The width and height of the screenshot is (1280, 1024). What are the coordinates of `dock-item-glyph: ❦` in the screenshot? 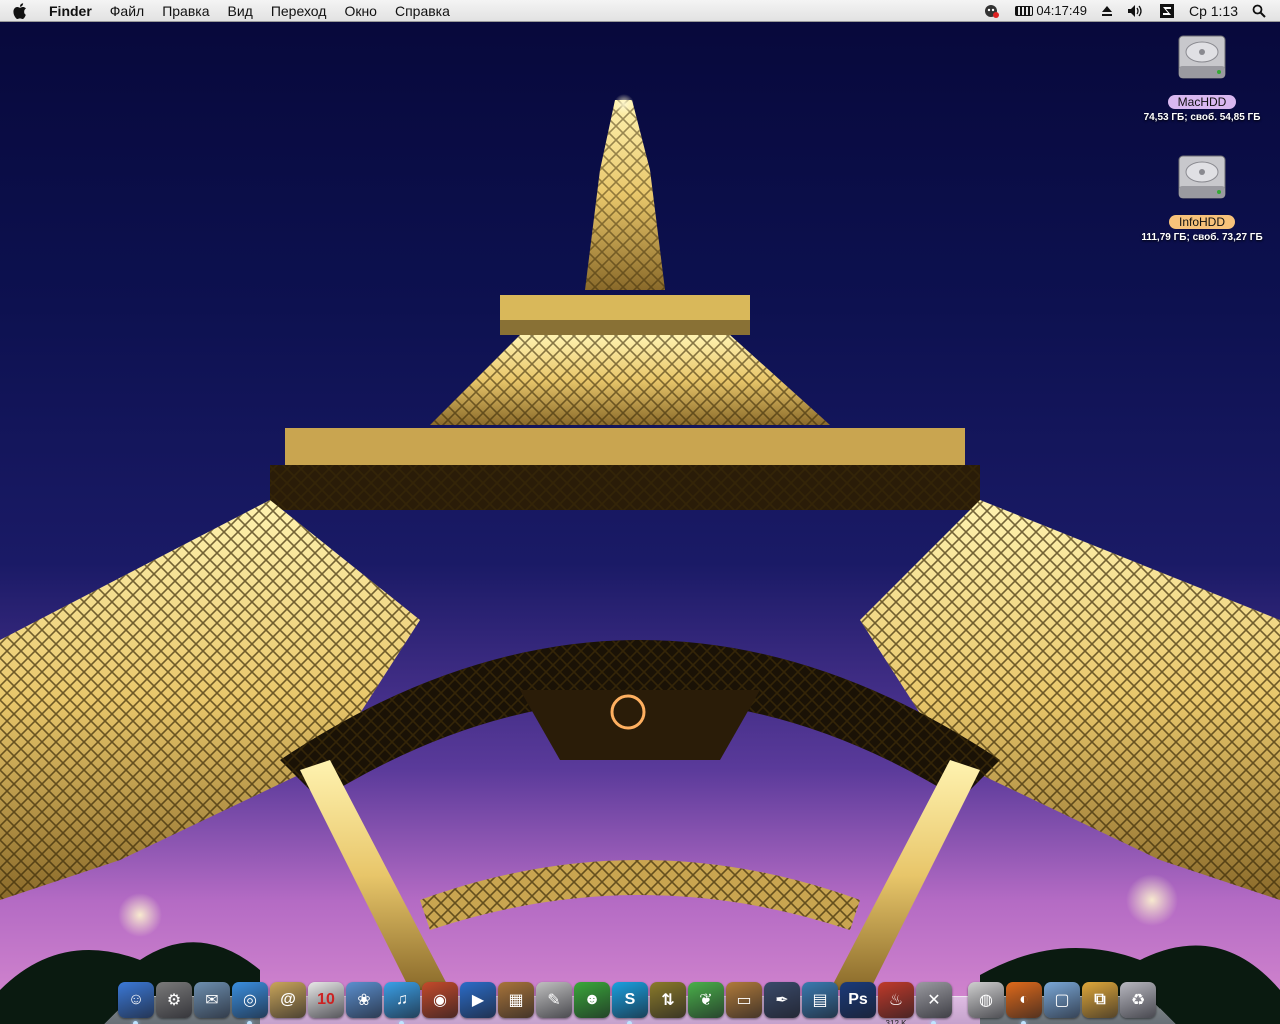 It's located at (706, 1000).